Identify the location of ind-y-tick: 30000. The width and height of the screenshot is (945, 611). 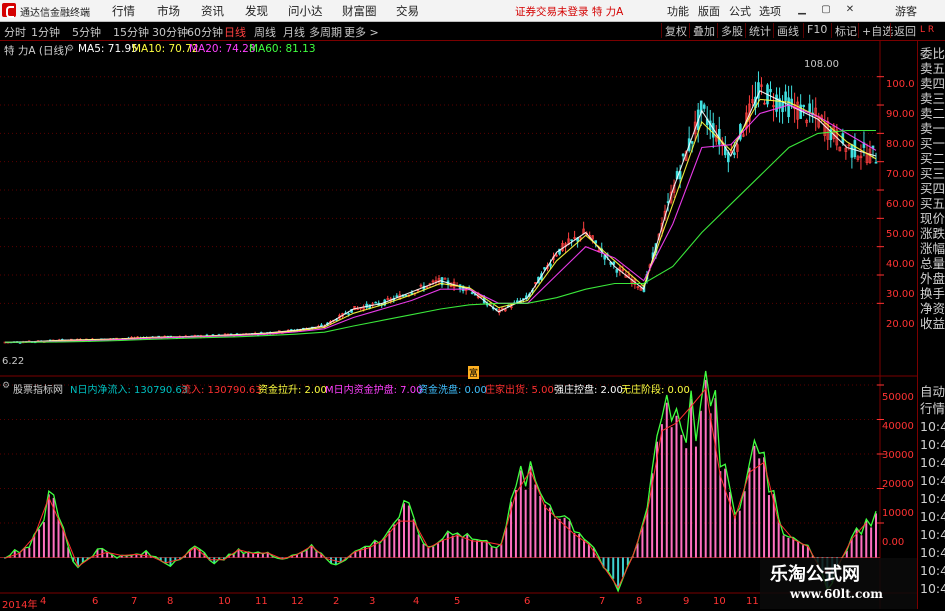
(898, 455).